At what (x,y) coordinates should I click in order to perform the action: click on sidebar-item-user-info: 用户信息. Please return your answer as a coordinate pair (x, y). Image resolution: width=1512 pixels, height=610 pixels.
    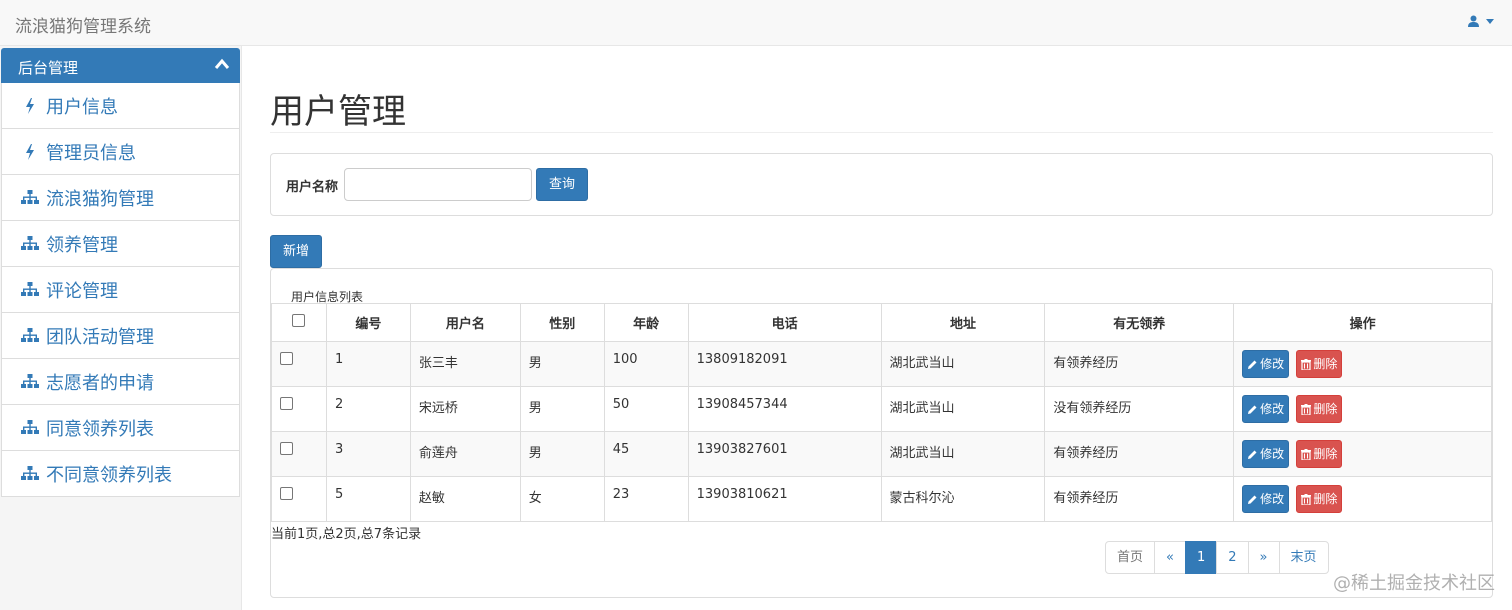
    Looking at the image, I should click on (120, 106).